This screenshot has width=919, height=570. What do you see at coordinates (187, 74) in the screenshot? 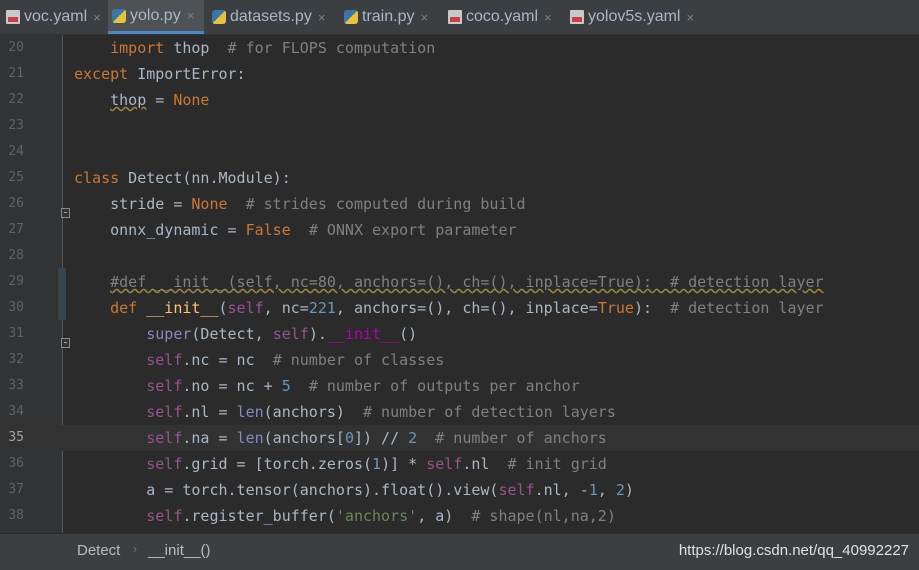
I see `code-token: ImportError:` at bounding box center [187, 74].